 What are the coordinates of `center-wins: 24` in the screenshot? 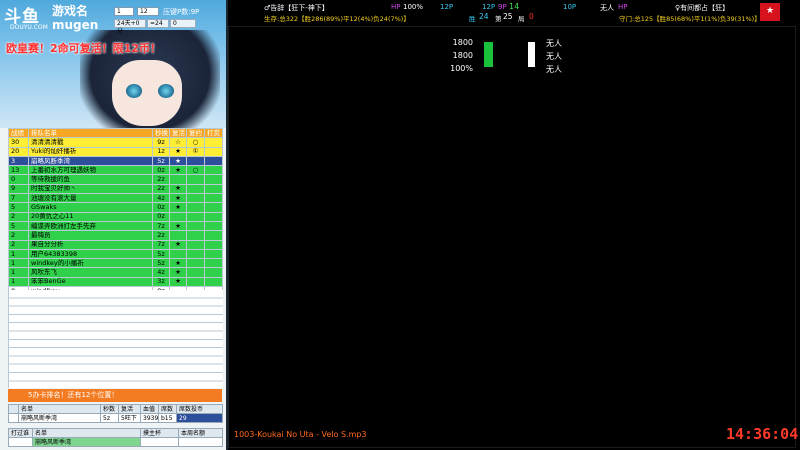 It's located at (484, 16).